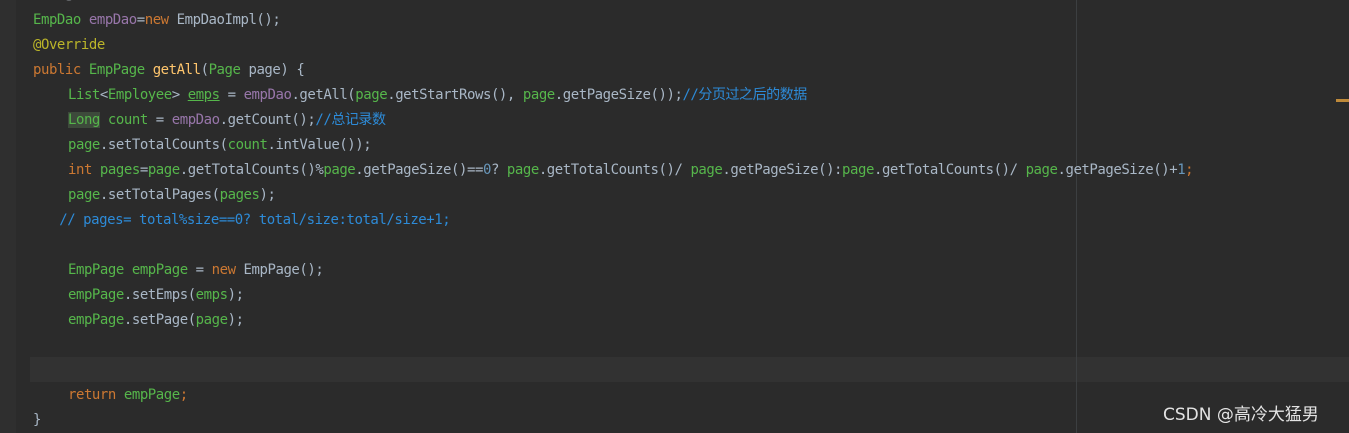  I want to click on code-token: .setTotalPages(, so click(159, 195).